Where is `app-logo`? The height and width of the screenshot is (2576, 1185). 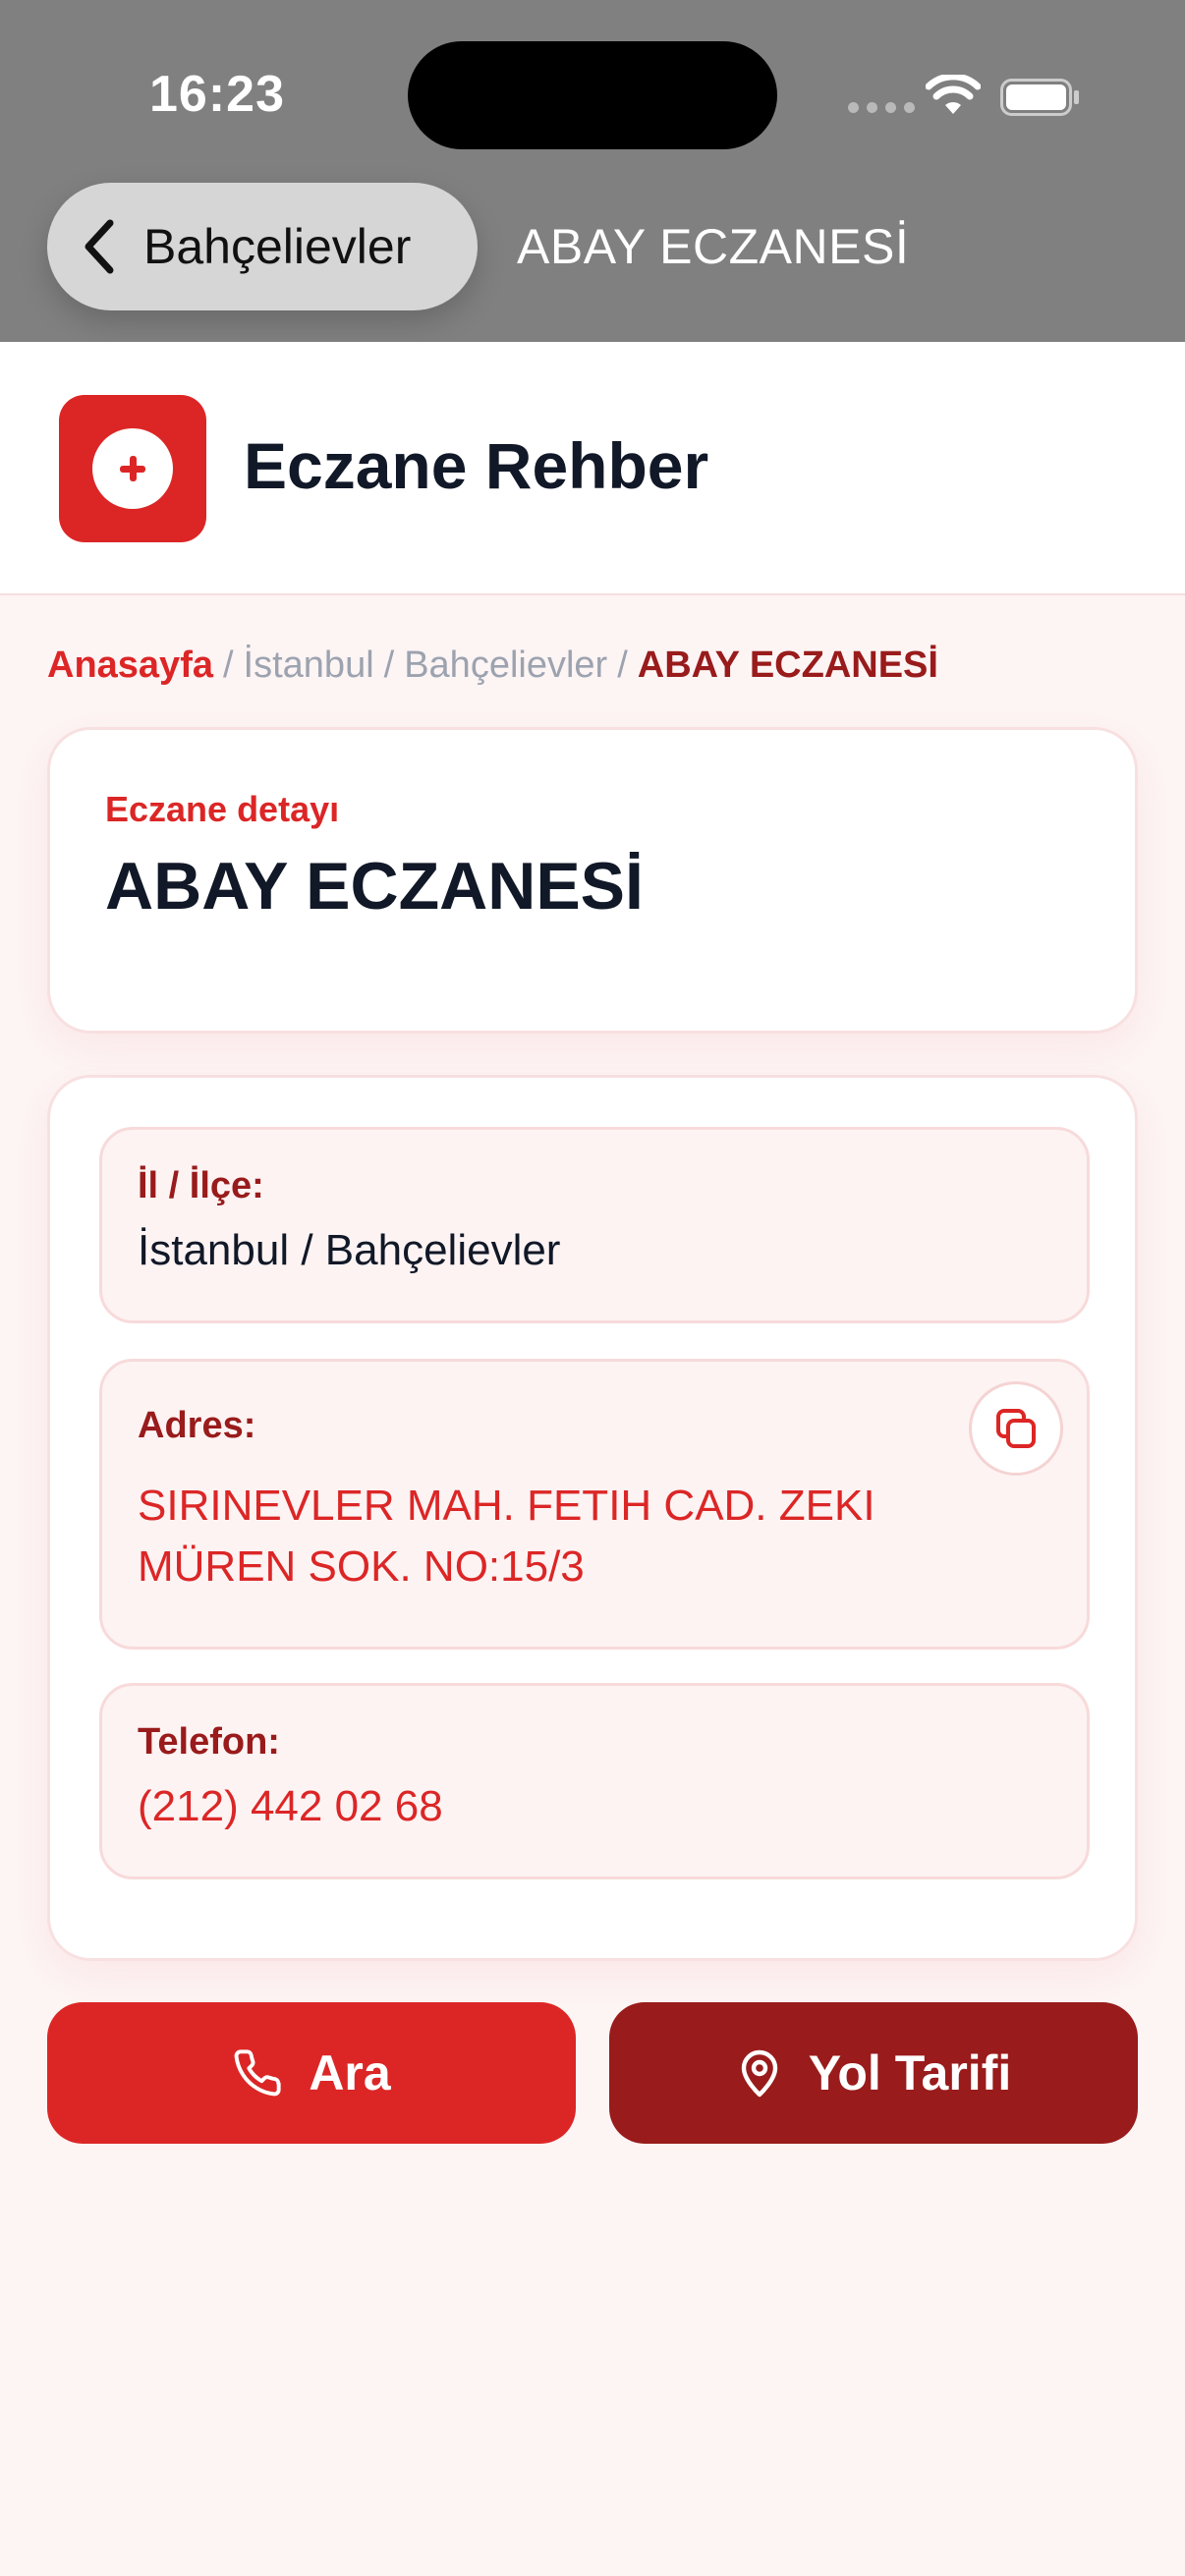 app-logo is located at coordinates (133, 468).